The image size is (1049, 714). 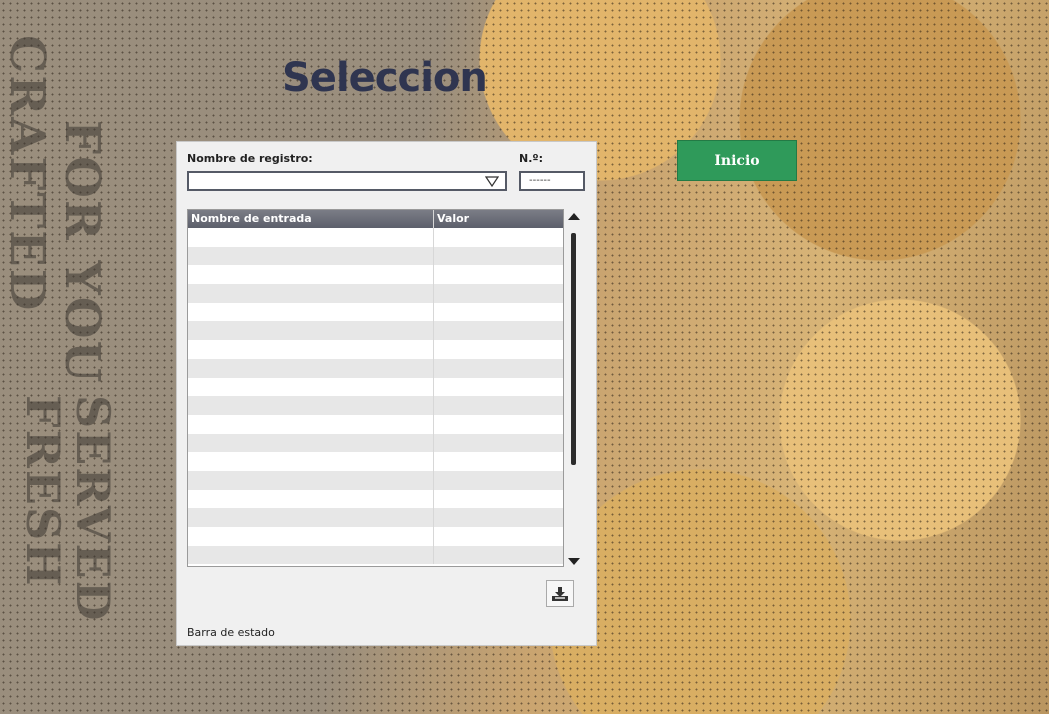 What do you see at coordinates (737, 160) in the screenshot?
I see `start-button: Inicio` at bounding box center [737, 160].